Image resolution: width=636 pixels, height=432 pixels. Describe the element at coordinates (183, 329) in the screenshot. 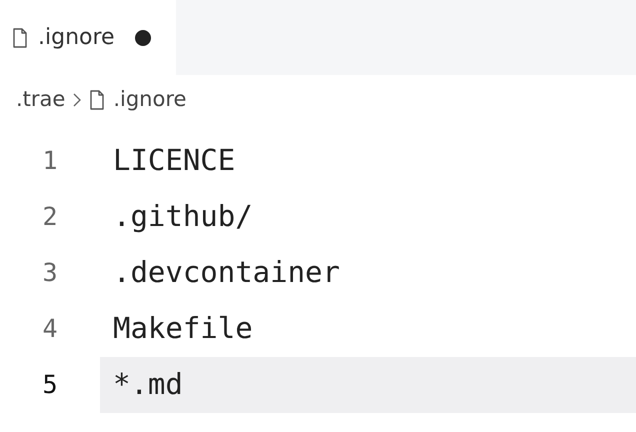

I see `code-line: Makefile` at that location.